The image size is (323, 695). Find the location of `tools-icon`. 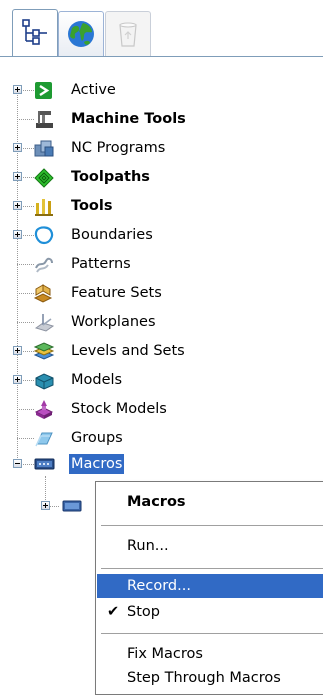

tools-icon is located at coordinates (44, 207).